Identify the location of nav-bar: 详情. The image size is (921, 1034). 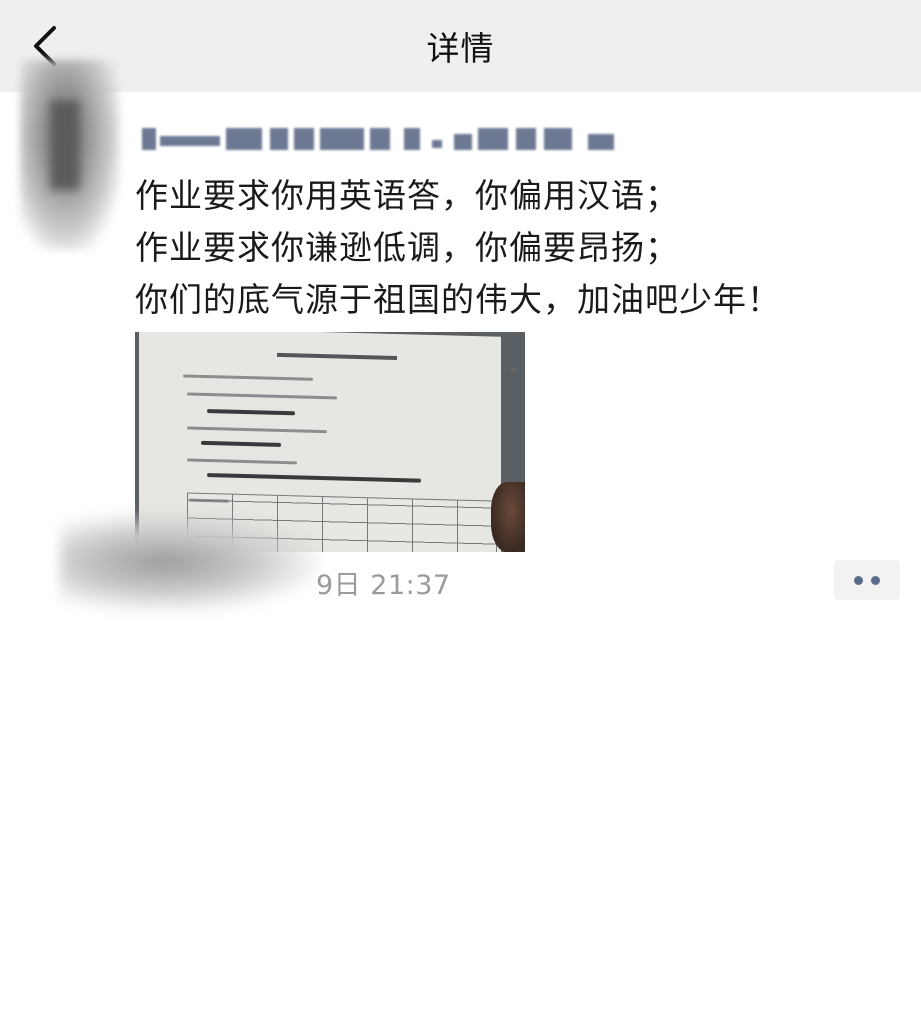
(460, 46).